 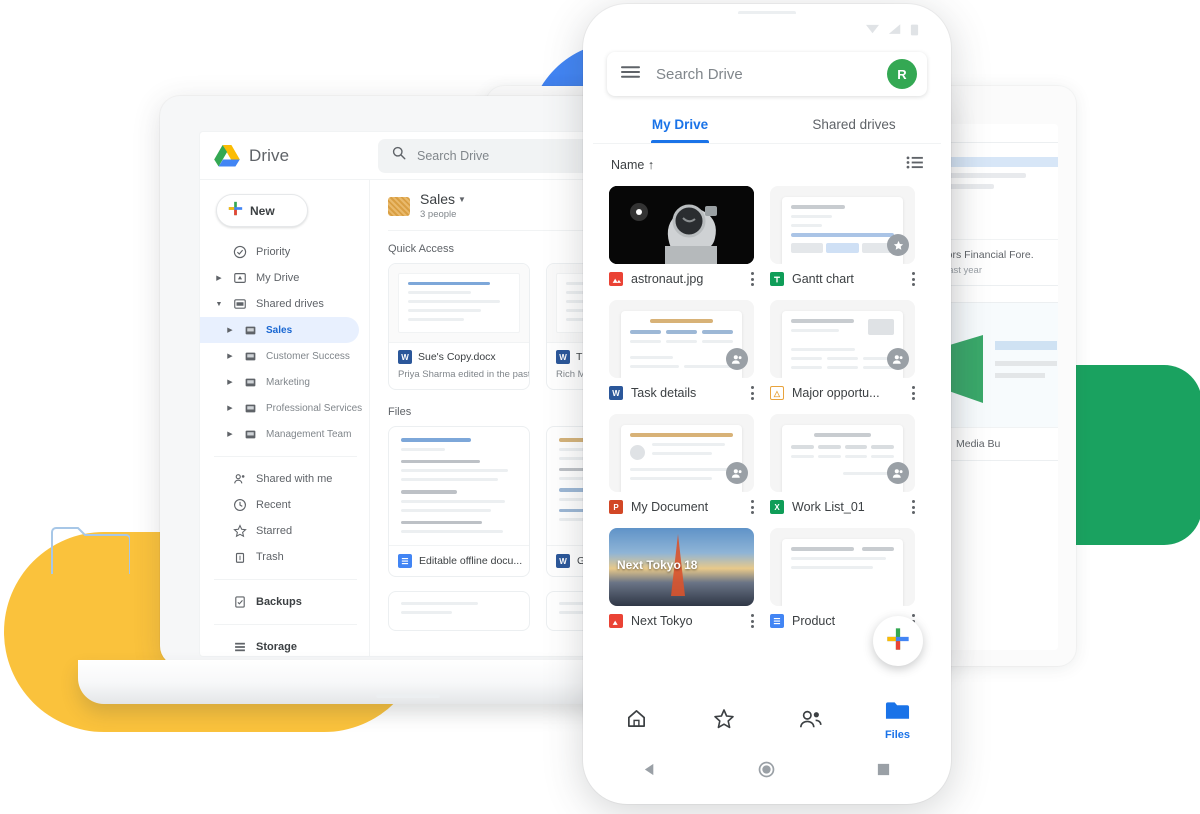 What do you see at coordinates (737, 473) in the screenshot?
I see `shared-people-badge-icon` at bounding box center [737, 473].